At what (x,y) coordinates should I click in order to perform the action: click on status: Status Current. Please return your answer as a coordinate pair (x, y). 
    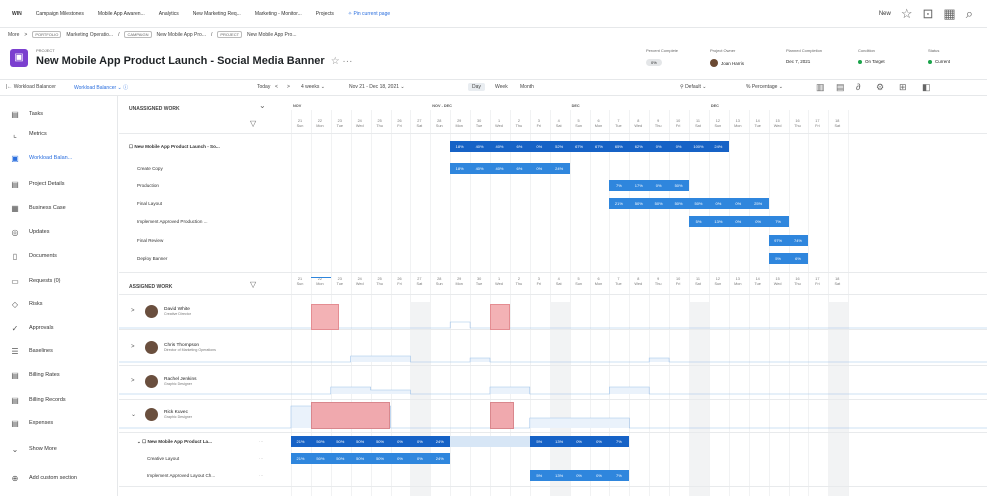
    Looking at the image, I should click on (939, 56).